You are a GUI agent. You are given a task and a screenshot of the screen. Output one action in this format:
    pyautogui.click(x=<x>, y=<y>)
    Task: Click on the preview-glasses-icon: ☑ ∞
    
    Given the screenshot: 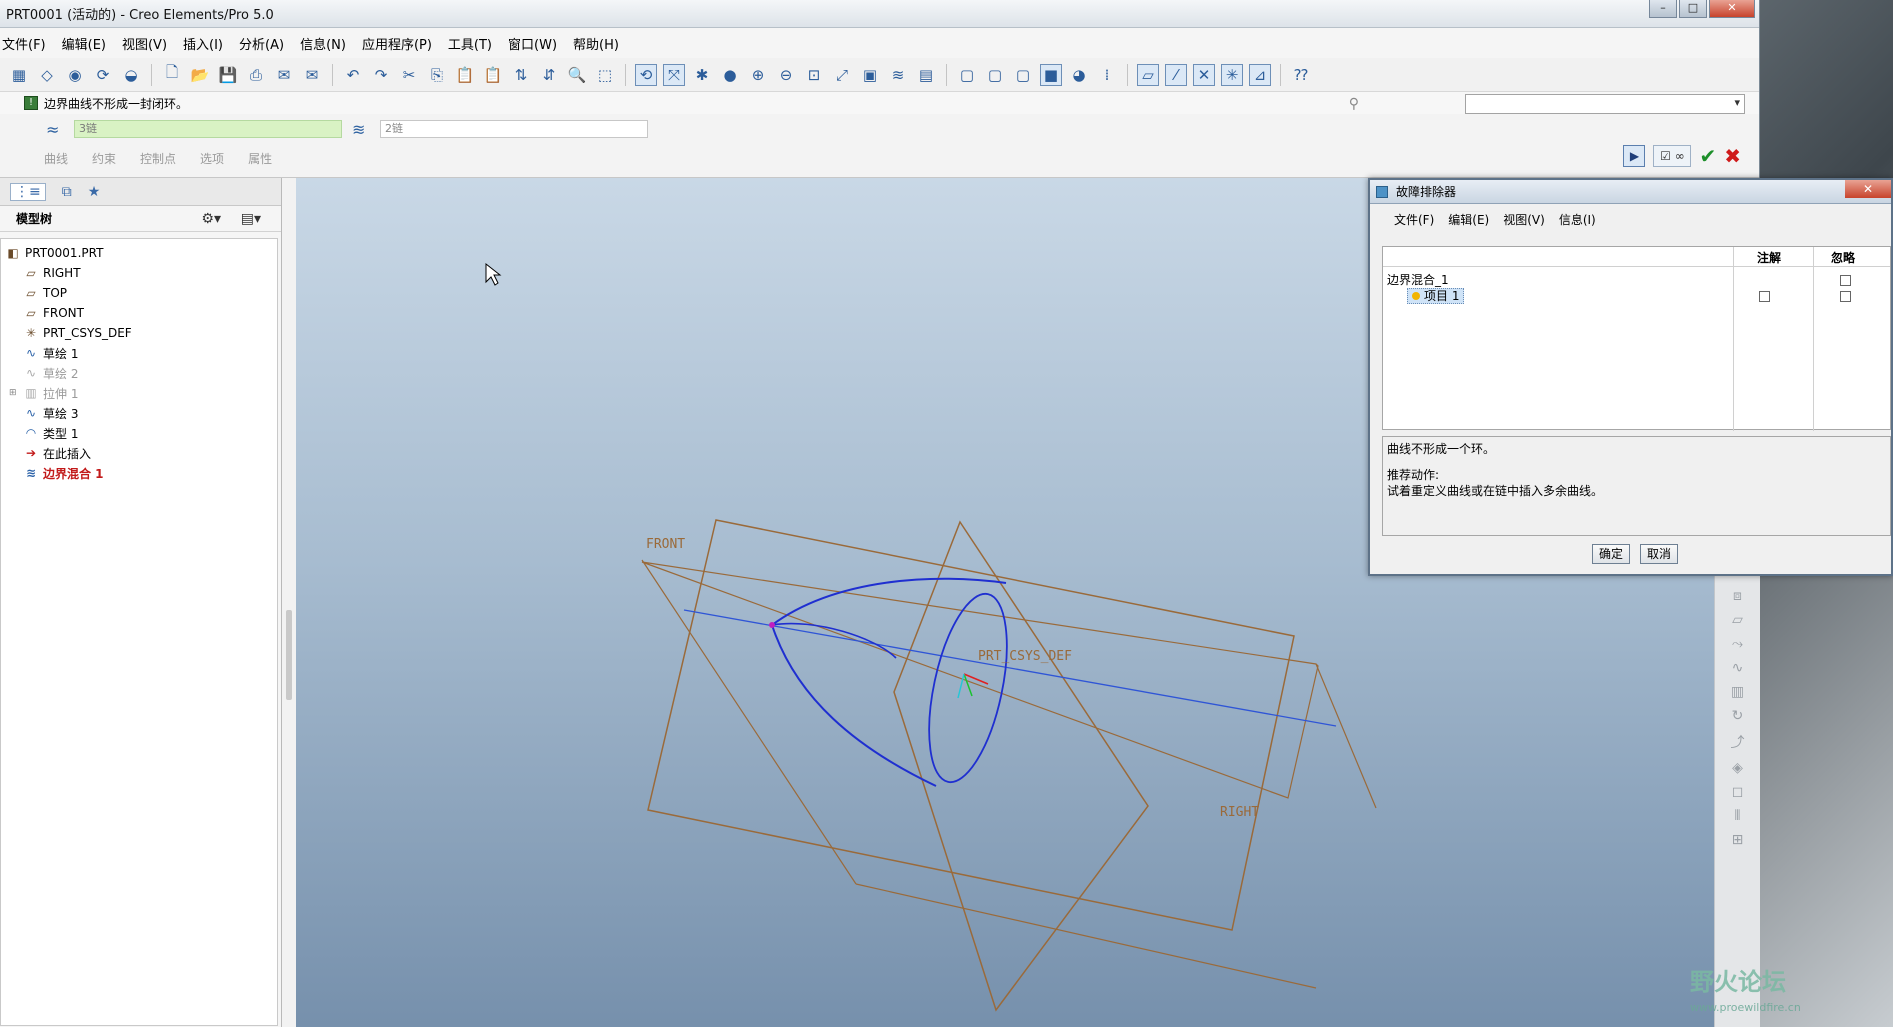 What is the action you would take?
    pyautogui.click(x=1672, y=156)
    